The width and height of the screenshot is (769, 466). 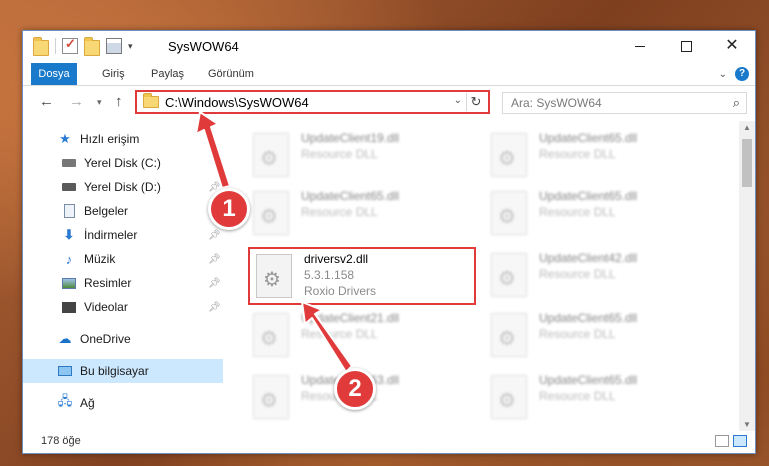 What do you see at coordinates (105, 339) in the screenshot?
I see `nav-item-label: OneDrive` at bounding box center [105, 339].